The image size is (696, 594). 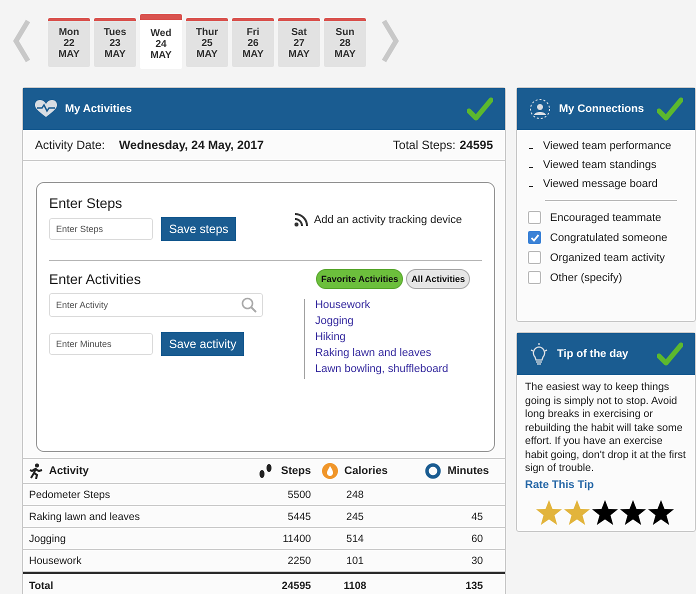 What do you see at coordinates (477, 516) in the screenshot?
I see `table-cell: 45` at bounding box center [477, 516].